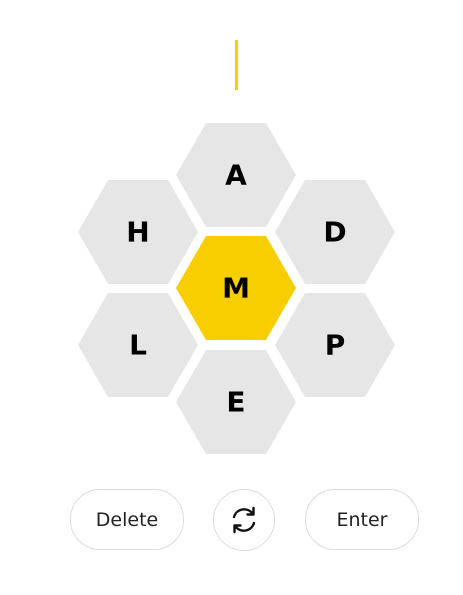 This screenshot has width=463, height=595. I want to click on hive-cell-top: A, so click(236, 175).